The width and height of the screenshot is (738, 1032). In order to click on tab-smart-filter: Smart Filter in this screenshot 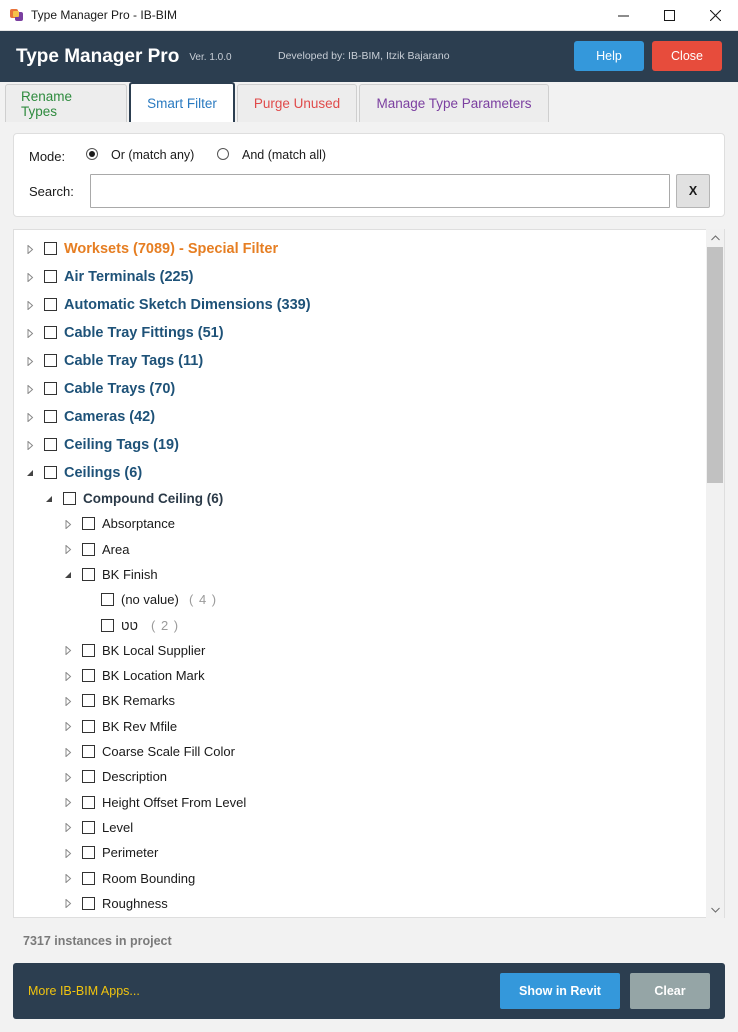, I will do `click(182, 102)`.